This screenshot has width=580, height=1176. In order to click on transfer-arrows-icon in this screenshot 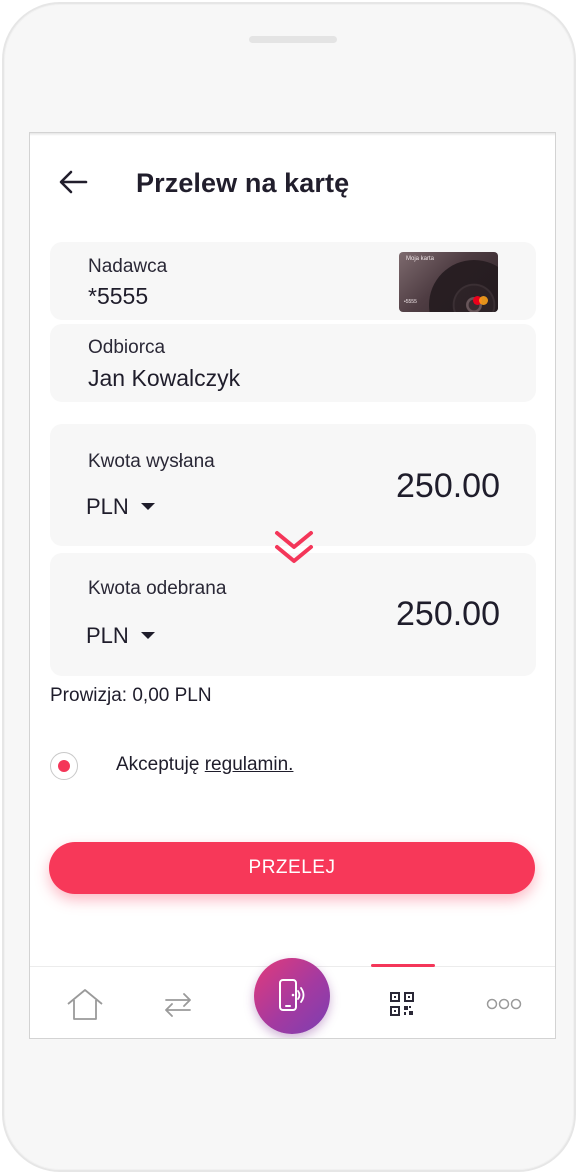, I will do `click(178, 1005)`.